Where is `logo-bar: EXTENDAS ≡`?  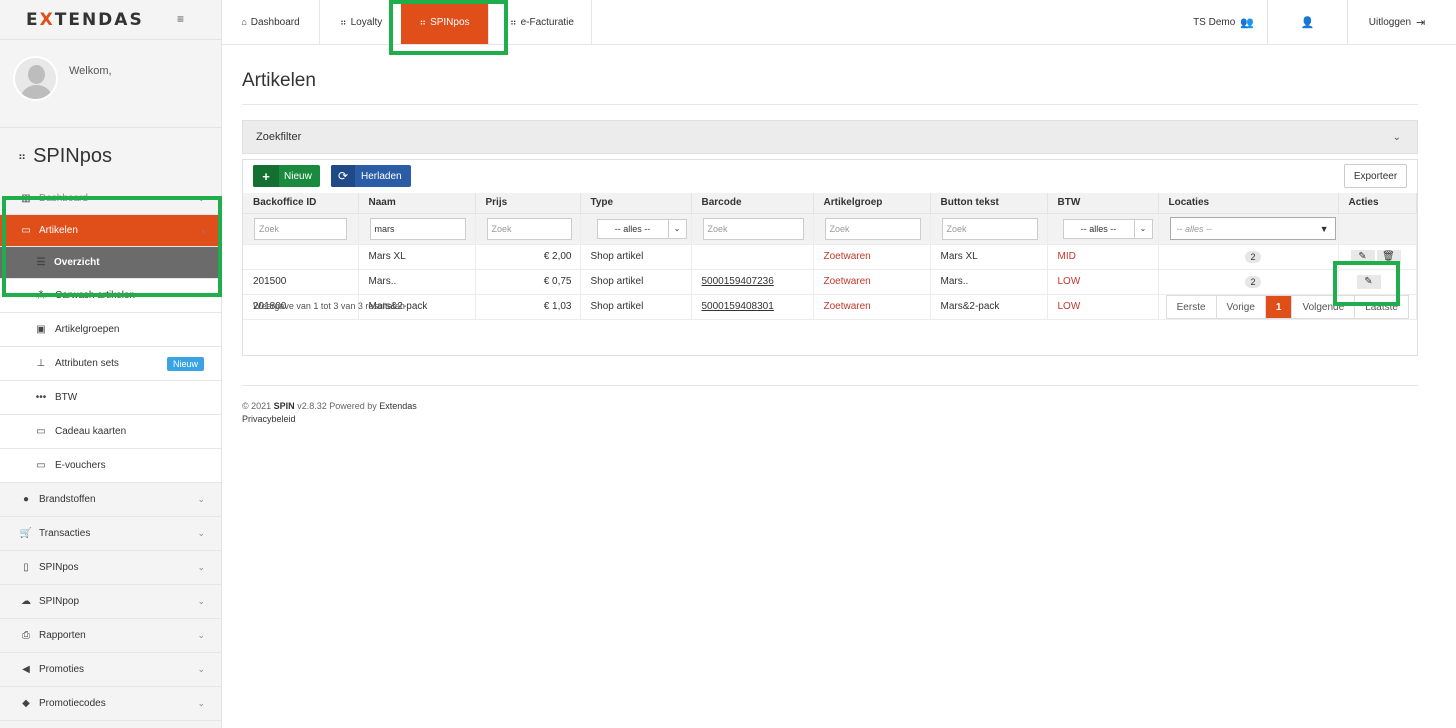
logo-bar: EXTENDAS ≡ is located at coordinates (110, 20).